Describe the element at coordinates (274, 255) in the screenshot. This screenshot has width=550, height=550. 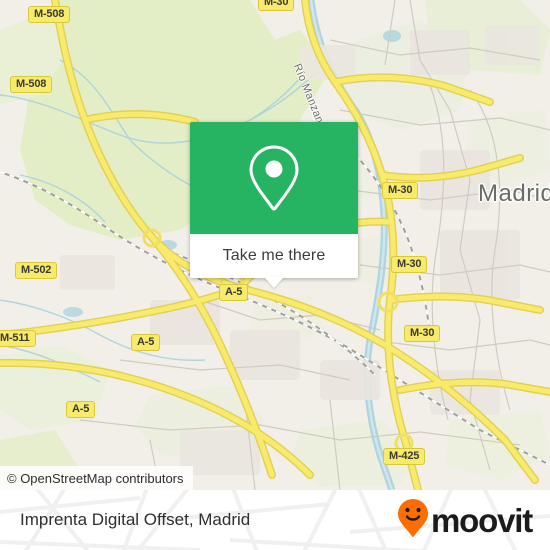
I see `take-me-there-label: Take me there` at that location.